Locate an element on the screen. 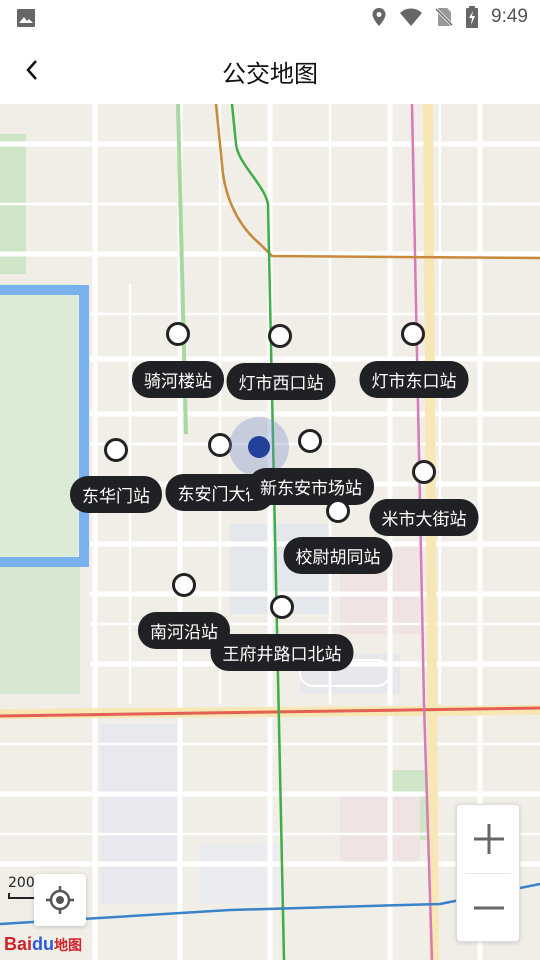  stop-label-xindongan: 新东安市场站 is located at coordinates (311, 486).